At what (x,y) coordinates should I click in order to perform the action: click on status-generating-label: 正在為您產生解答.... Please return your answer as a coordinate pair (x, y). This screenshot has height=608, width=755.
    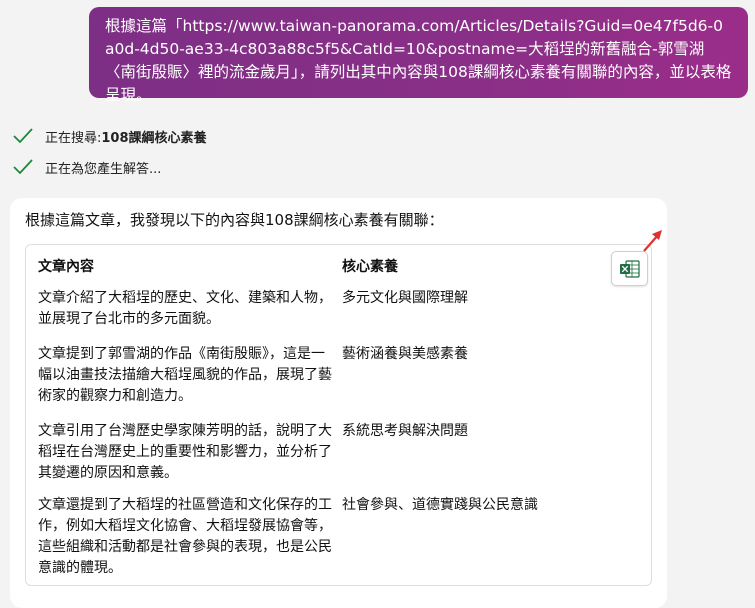
    Looking at the image, I should click on (103, 169).